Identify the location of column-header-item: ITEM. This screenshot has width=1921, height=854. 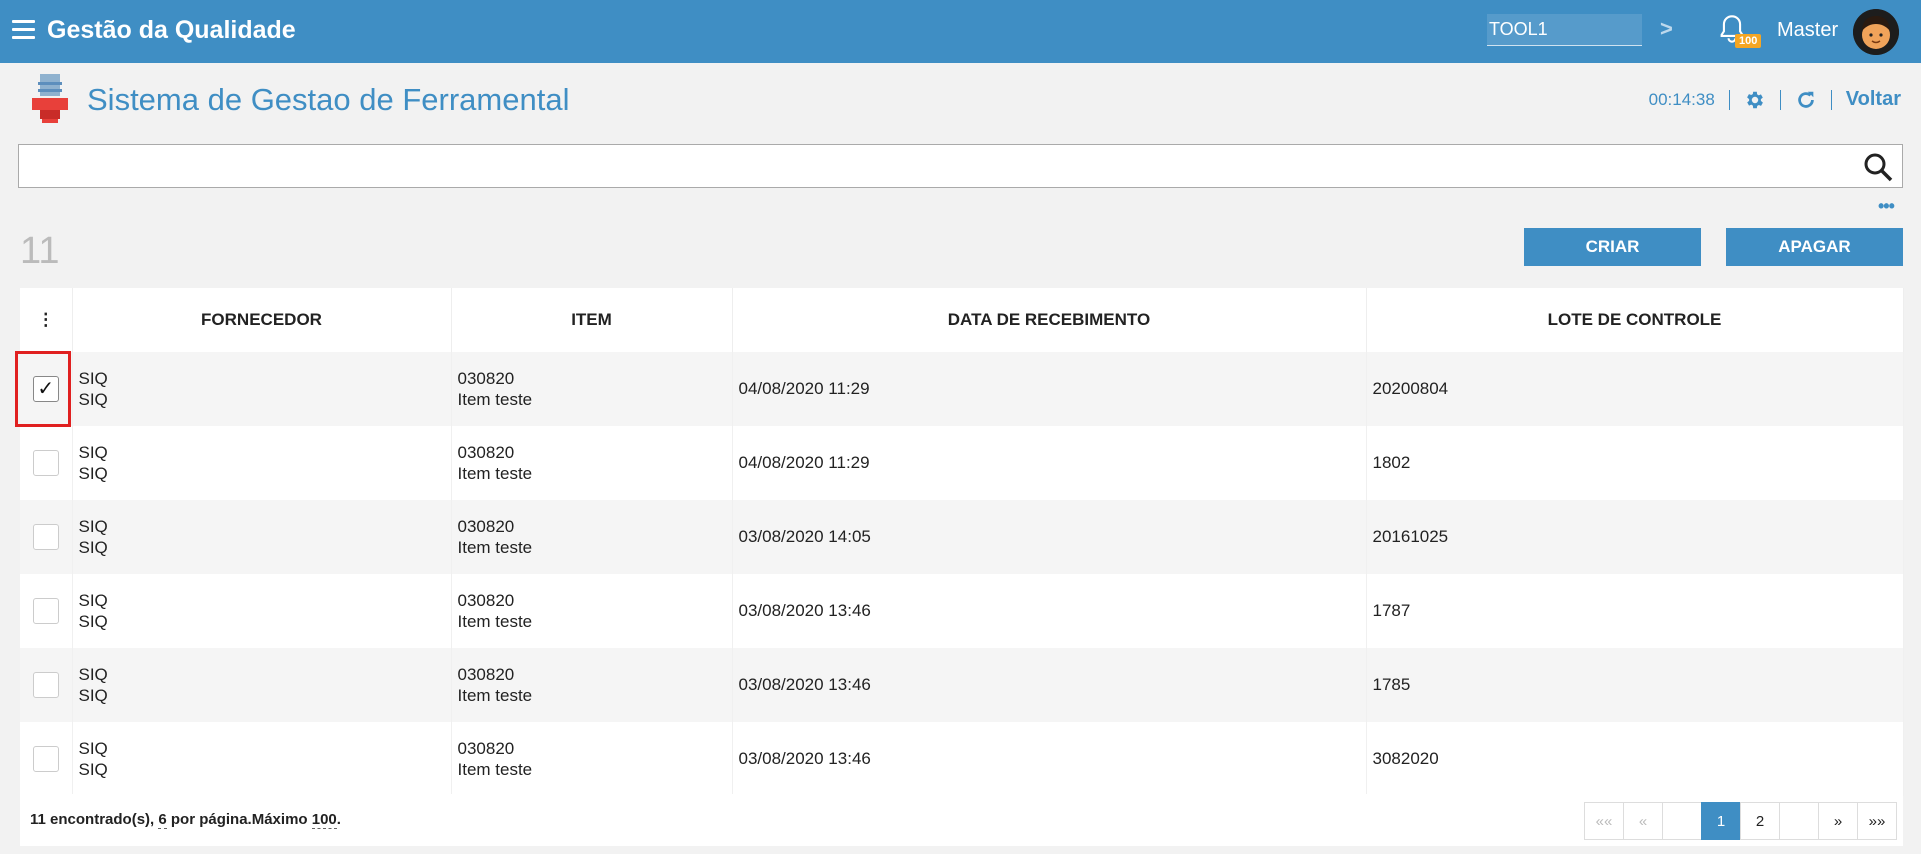
(592, 320).